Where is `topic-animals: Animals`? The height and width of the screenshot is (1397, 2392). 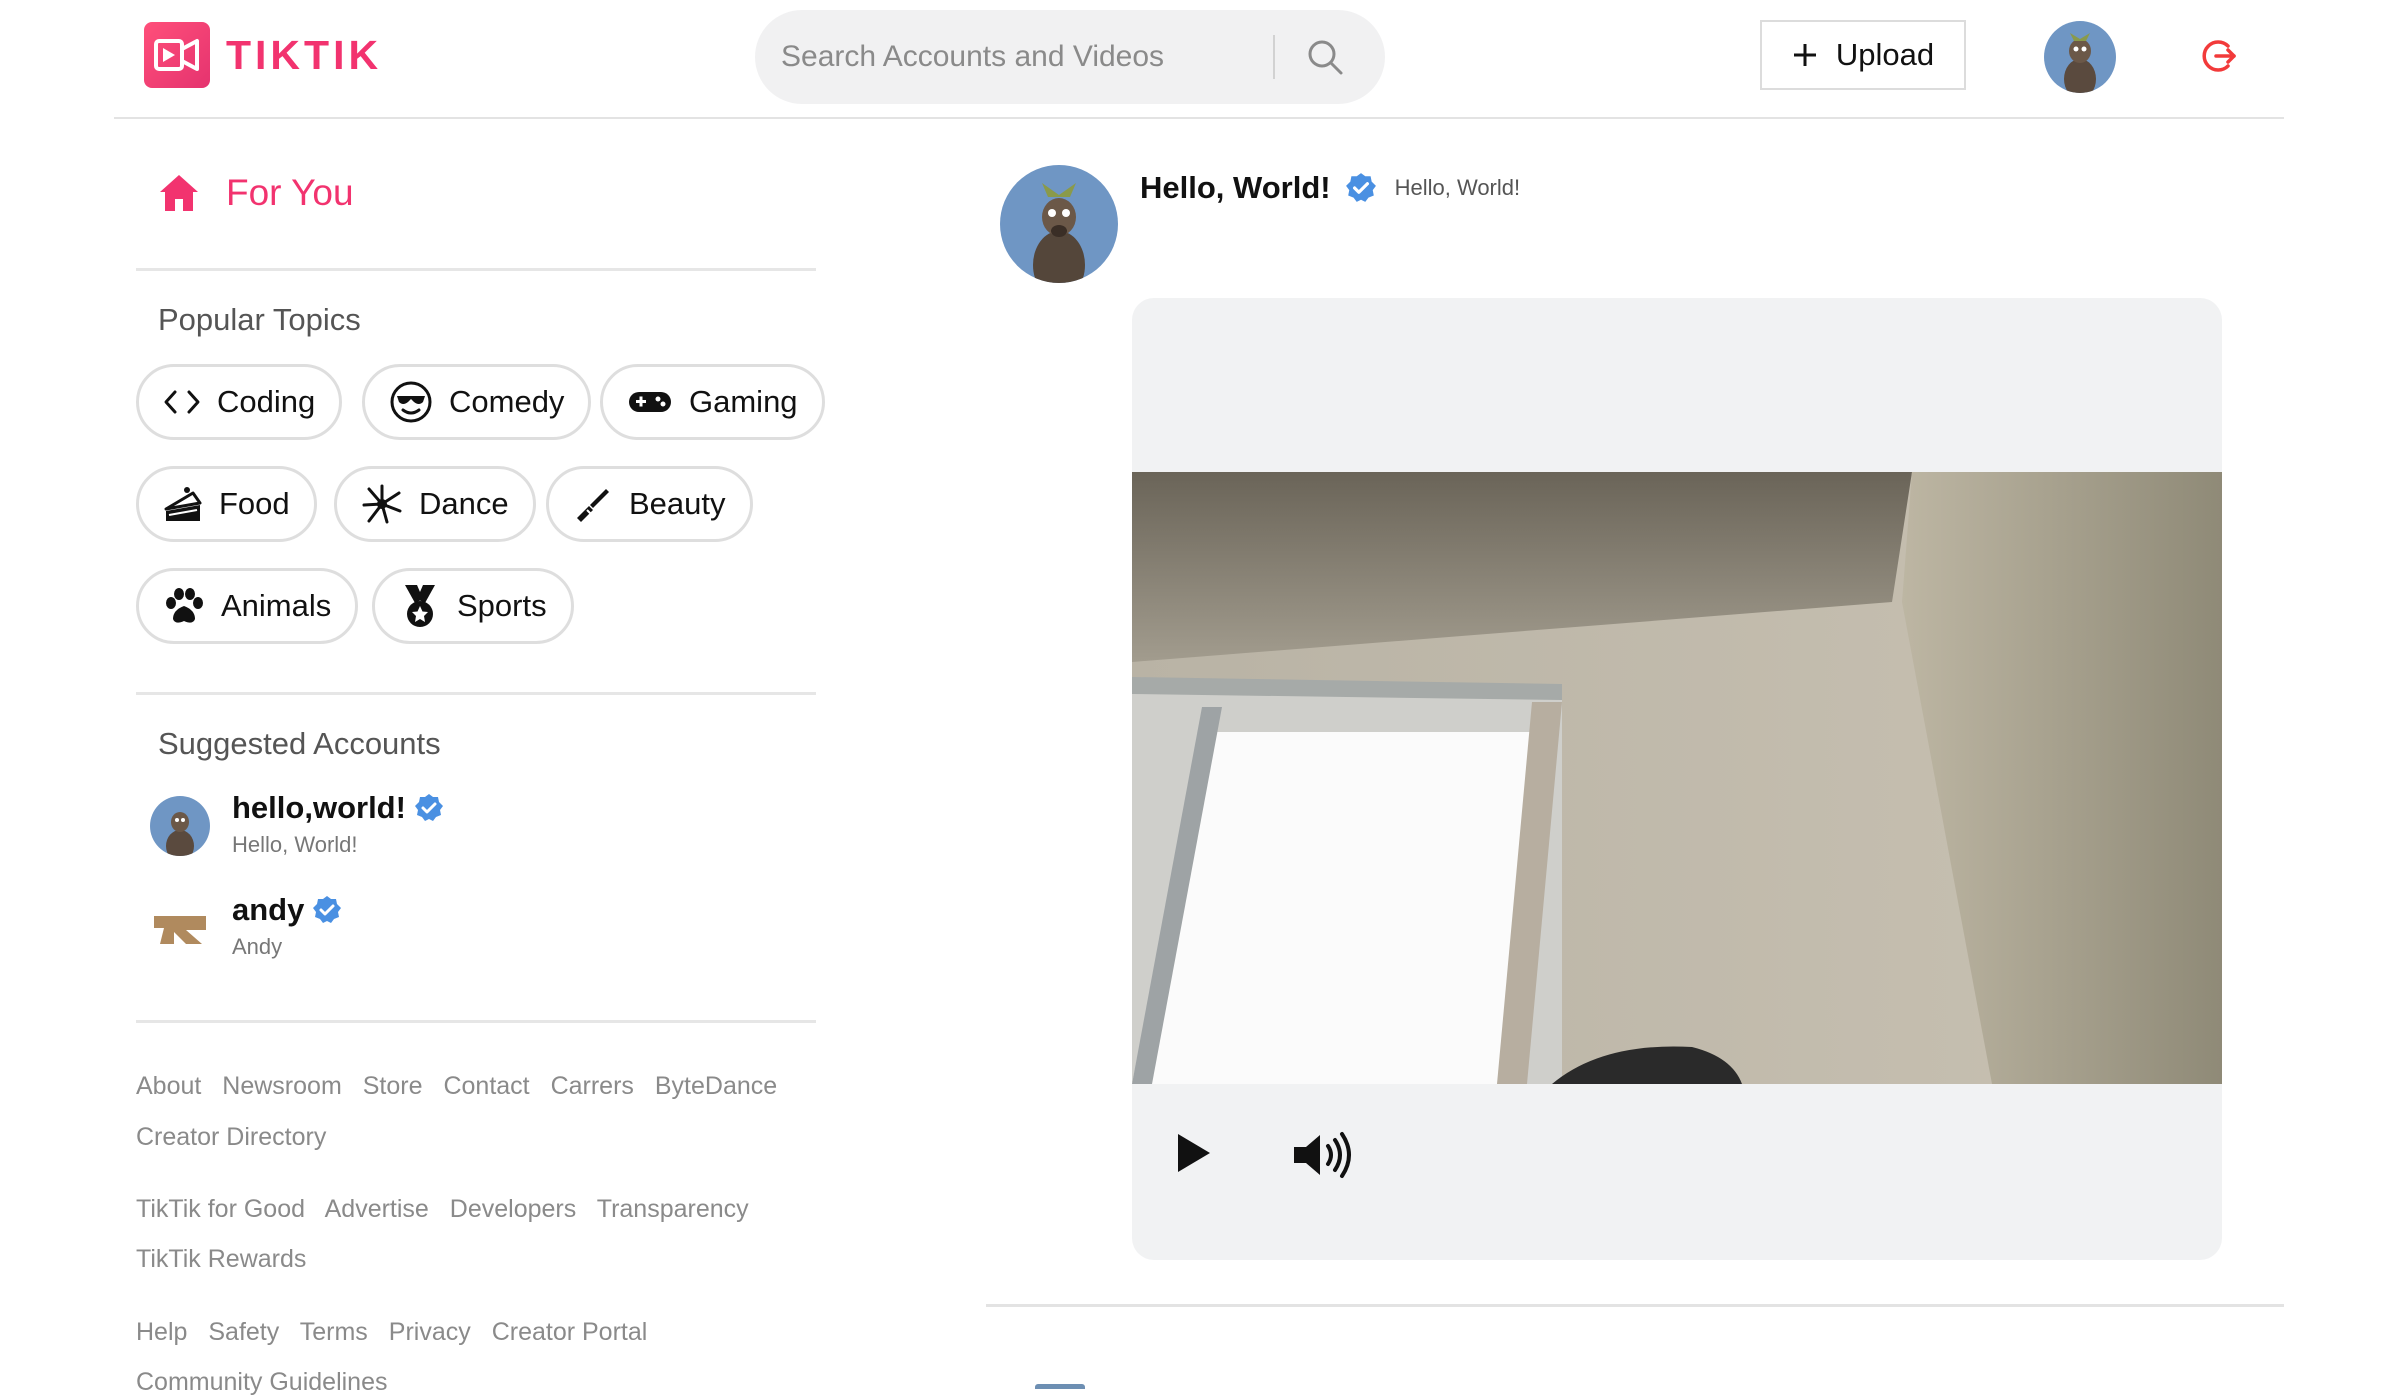 topic-animals: Animals is located at coordinates (247, 606).